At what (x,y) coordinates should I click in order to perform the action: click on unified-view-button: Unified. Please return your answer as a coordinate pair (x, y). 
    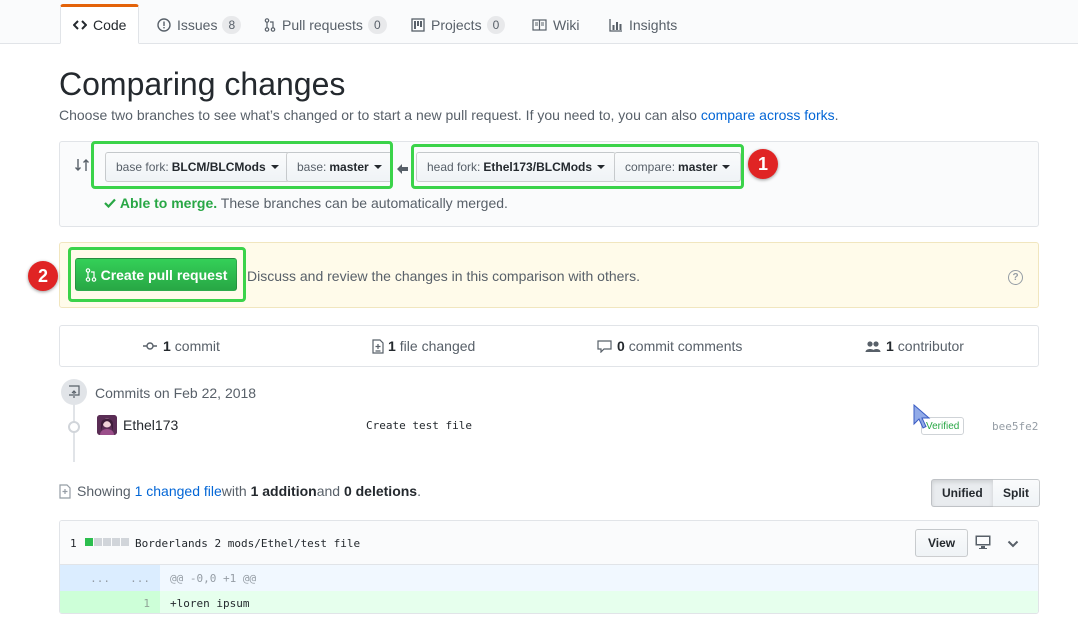
    Looking at the image, I should click on (962, 493).